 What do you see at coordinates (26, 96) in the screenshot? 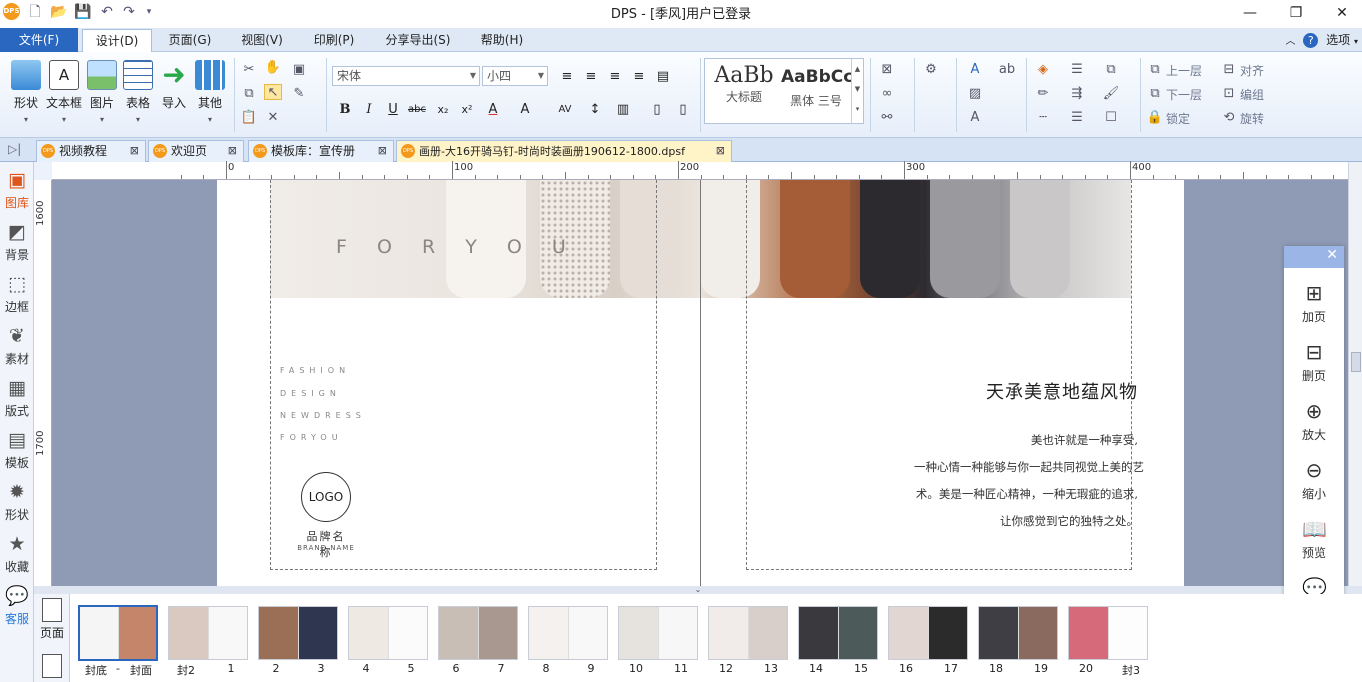
I see `shape-button: 形状 ▾` at bounding box center [26, 96].